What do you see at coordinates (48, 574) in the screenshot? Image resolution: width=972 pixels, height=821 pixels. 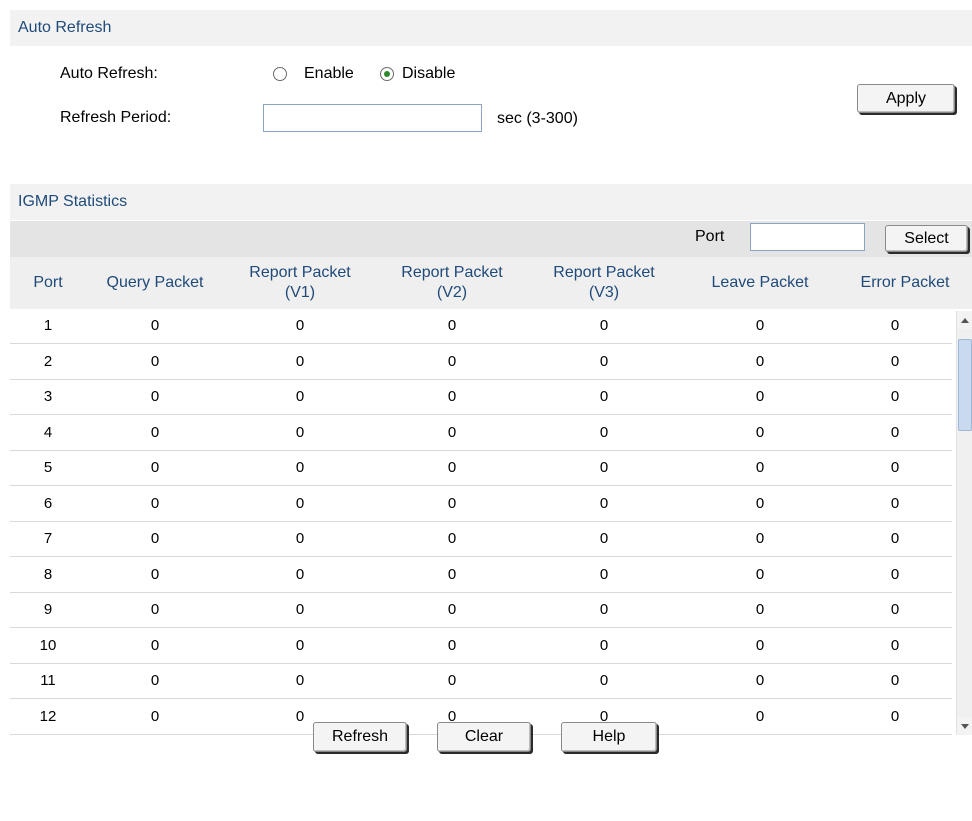 I see `cell-port: 8` at bounding box center [48, 574].